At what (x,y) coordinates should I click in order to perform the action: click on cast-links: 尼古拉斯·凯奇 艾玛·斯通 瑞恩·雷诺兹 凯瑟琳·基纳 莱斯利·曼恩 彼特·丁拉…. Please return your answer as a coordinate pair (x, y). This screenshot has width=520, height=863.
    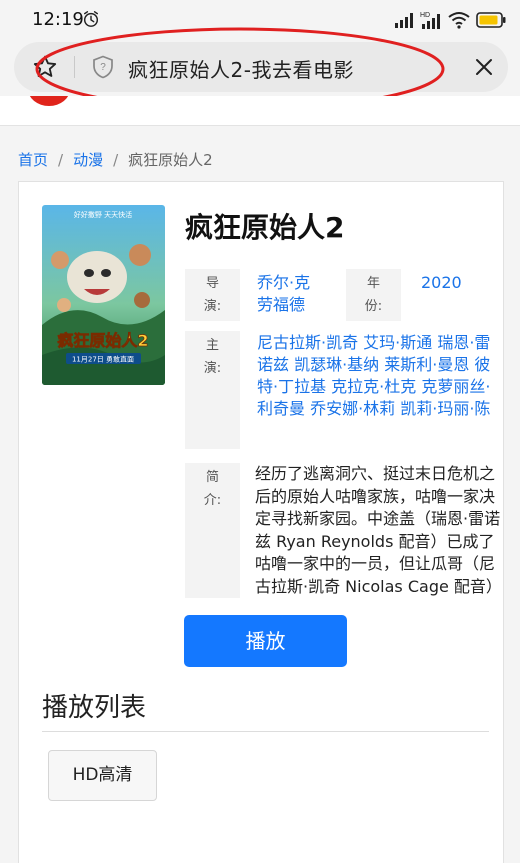
    Looking at the image, I should click on (374, 376).